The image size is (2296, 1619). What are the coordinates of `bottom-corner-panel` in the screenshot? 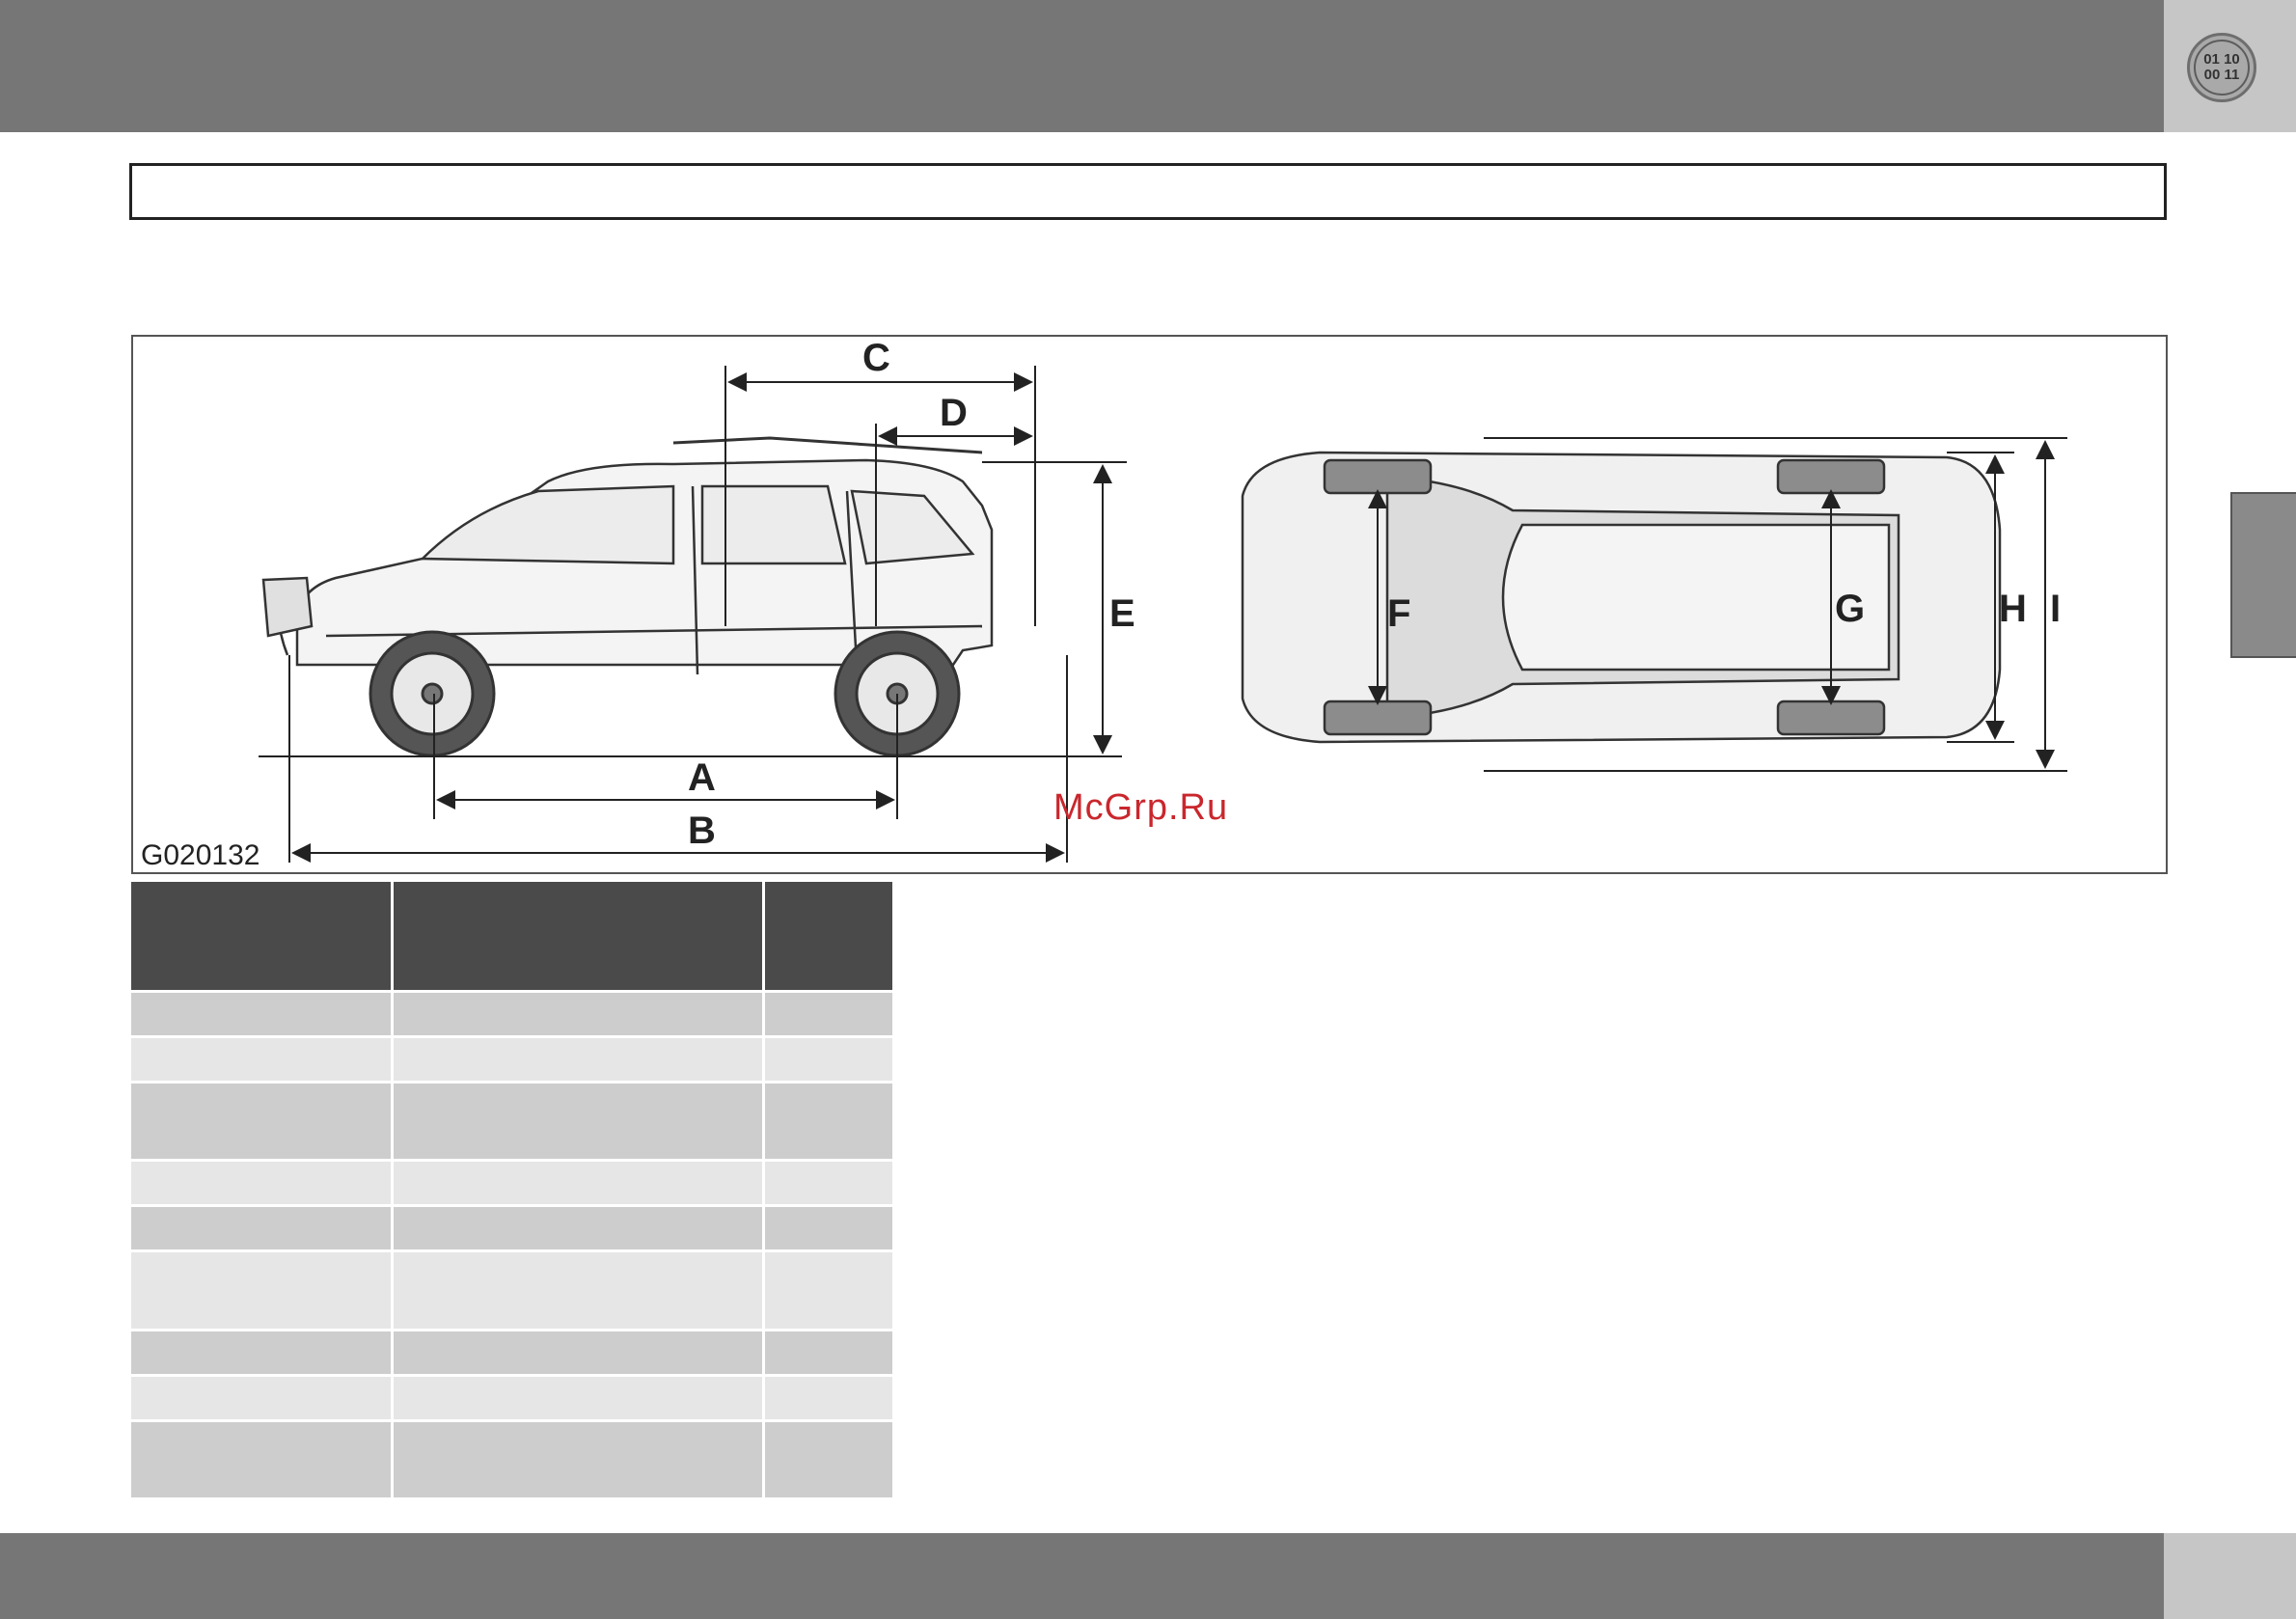 It's located at (2230, 1576).